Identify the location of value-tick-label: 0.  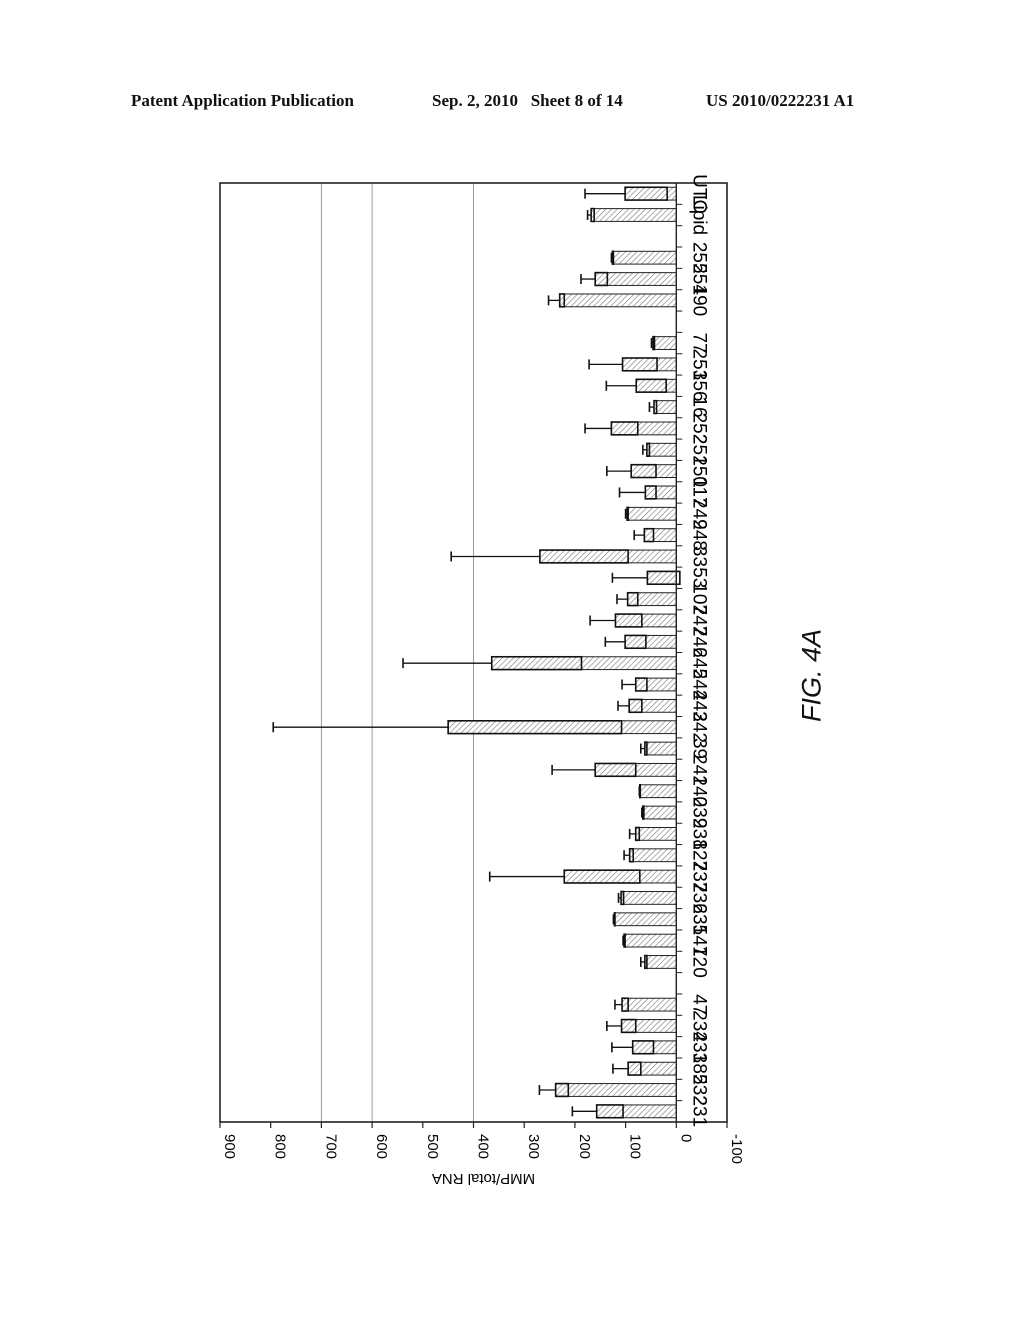
(685, 1138).